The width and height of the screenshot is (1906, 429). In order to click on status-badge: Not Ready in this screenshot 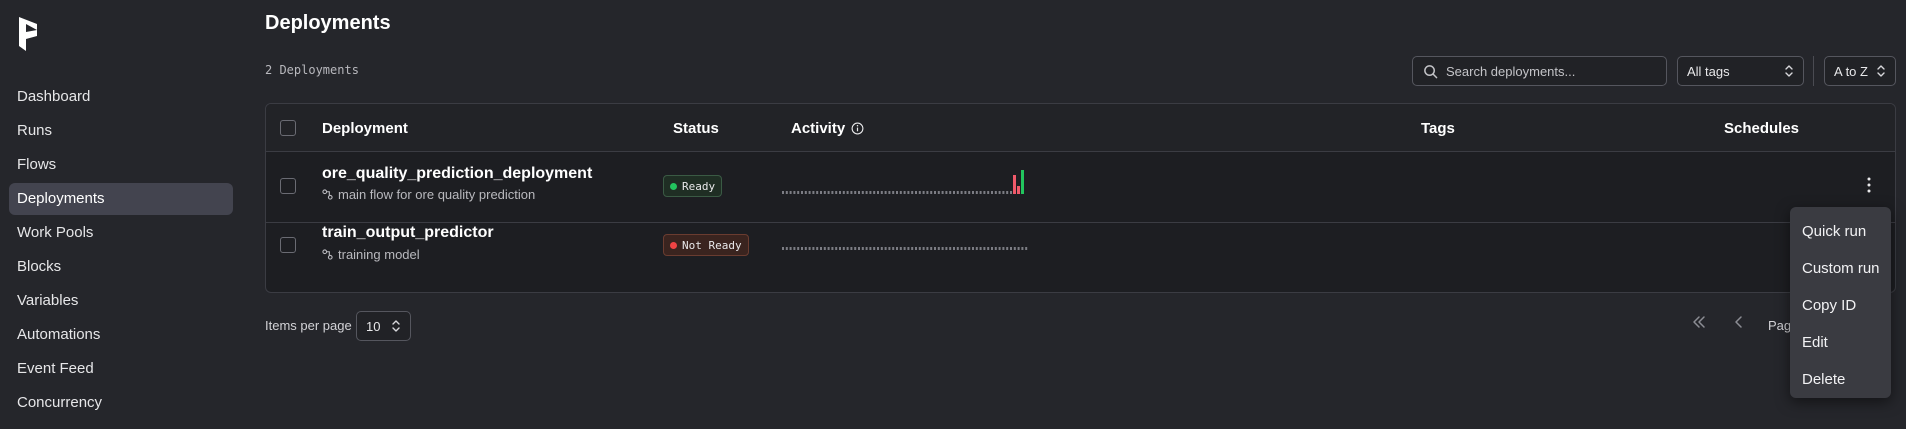, I will do `click(706, 245)`.